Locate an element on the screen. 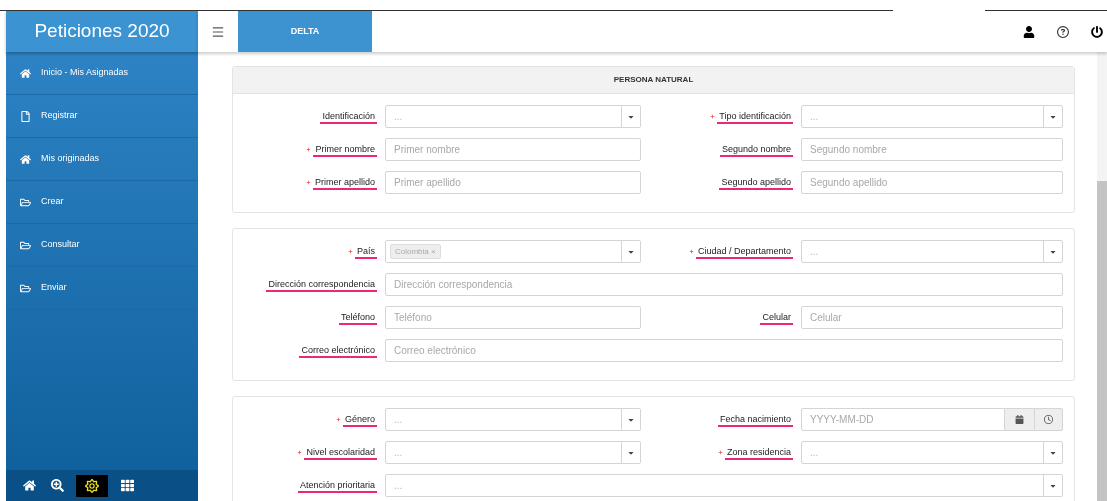  field-label: Correo electrónico is located at coordinates (338, 350).